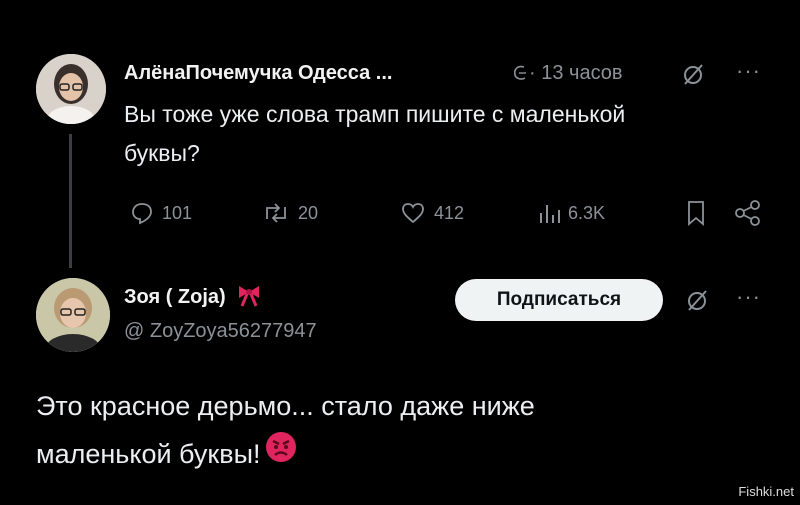 The width and height of the screenshot is (800, 505). What do you see at coordinates (70, 201) in the screenshot?
I see `thread-connector-line` at bounding box center [70, 201].